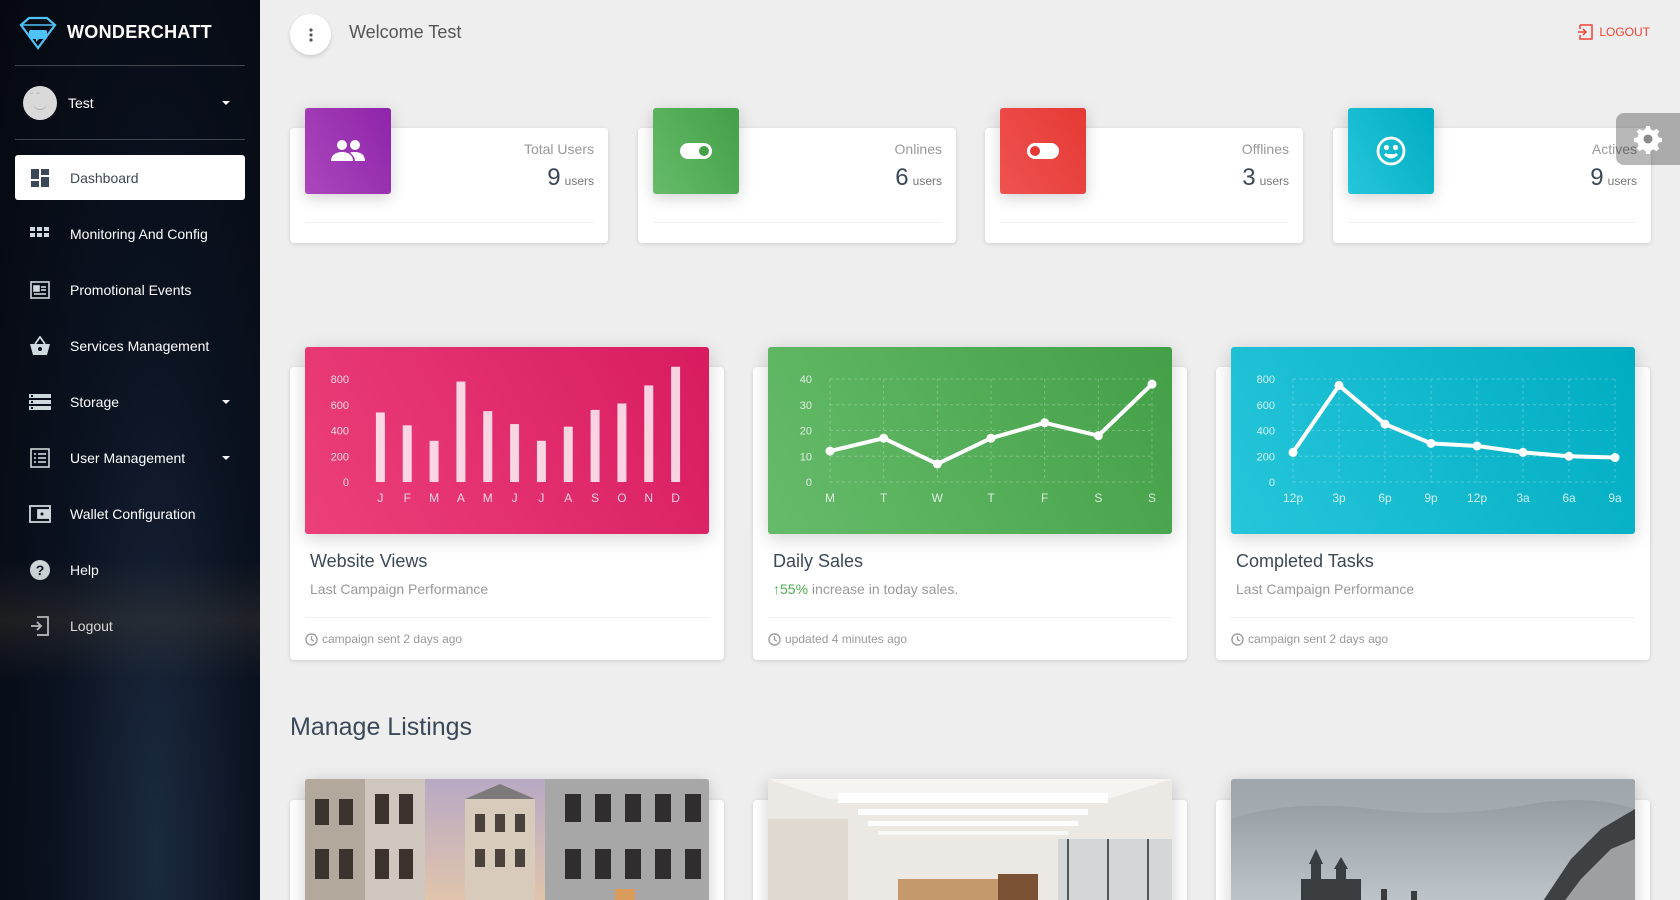 Image resolution: width=1680 pixels, height=900 pixels. Describe the element at coordinates (902, 177) in the screenshot. I see `stat-number: 6` at that location.